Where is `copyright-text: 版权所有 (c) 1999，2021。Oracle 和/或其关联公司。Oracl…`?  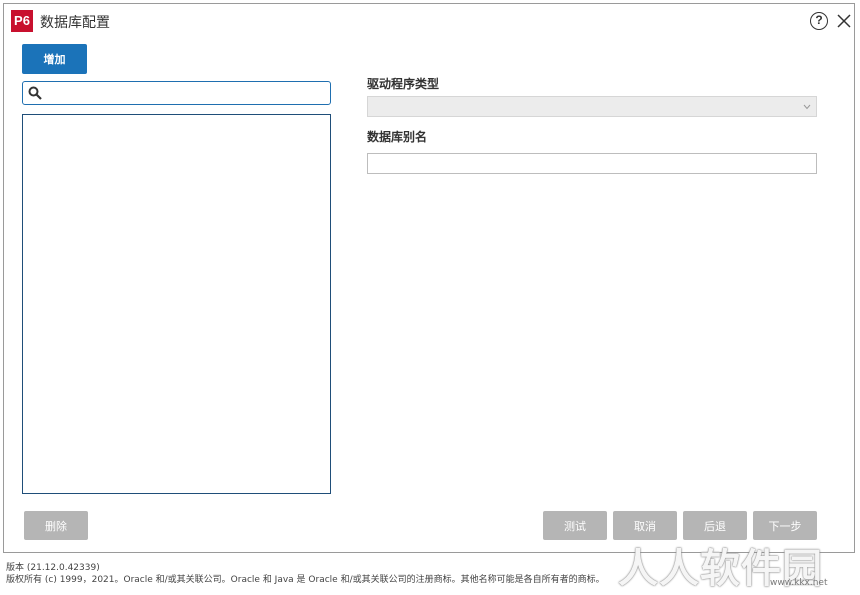
copyright-text: 版权所有 (c) 1999，2021。Oracle 和/或其关联公司。Oracl… is located at coordinates (305, 580).